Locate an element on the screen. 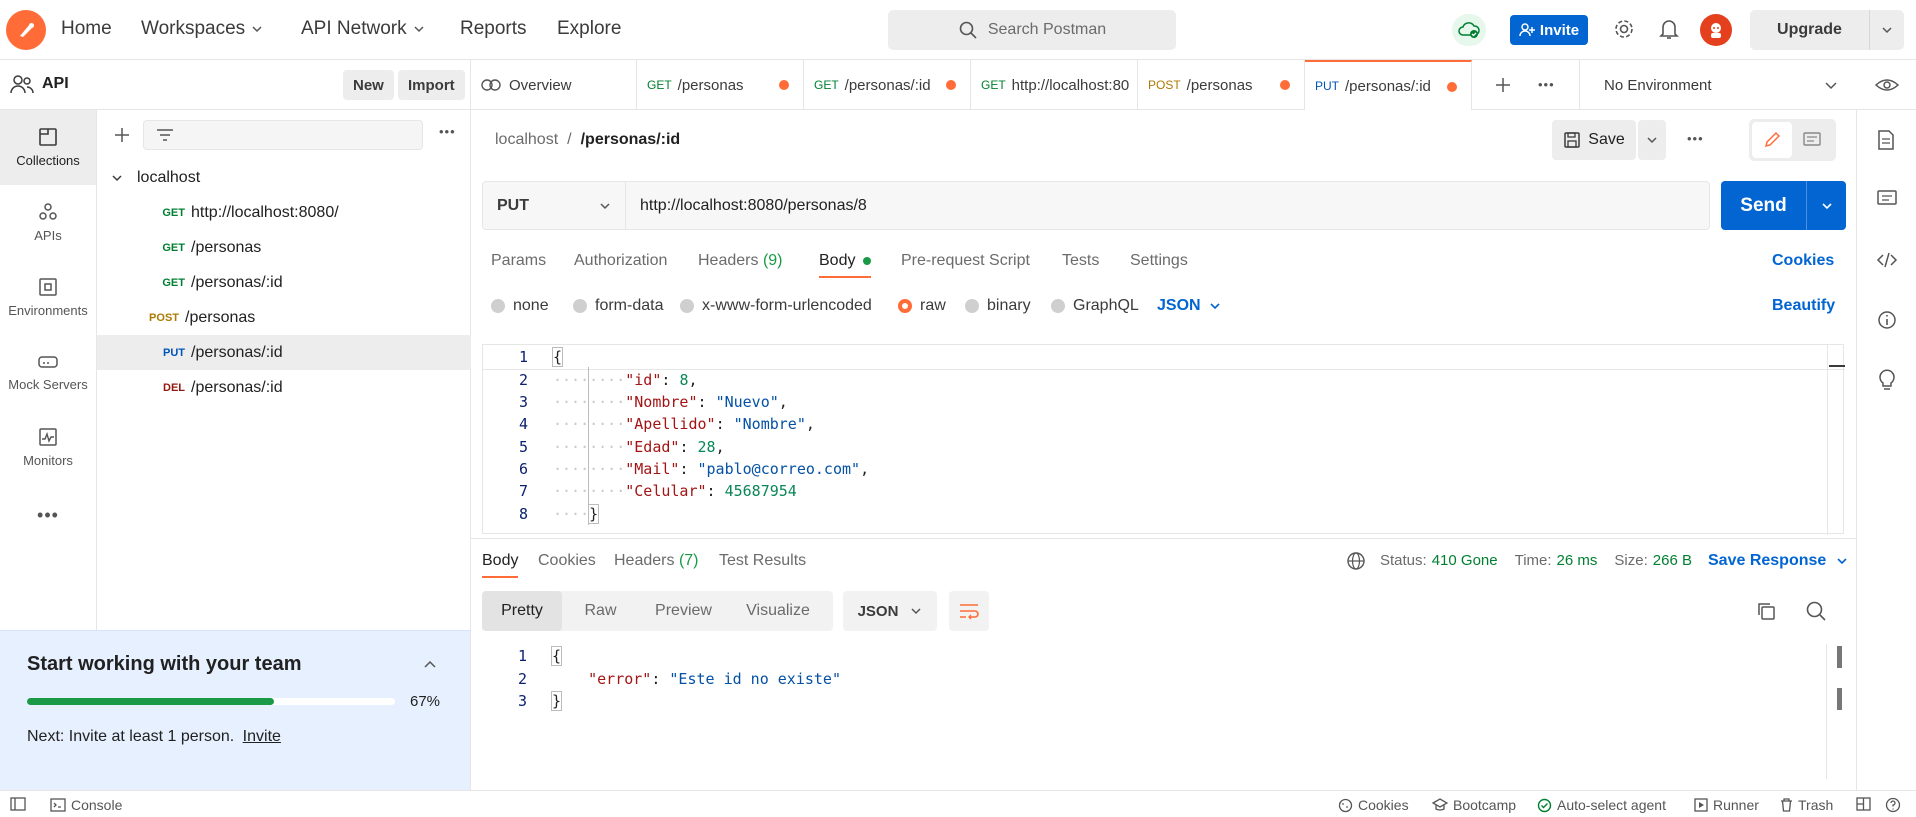  nav-api-network: API Network is located at coordinates (363, 29).